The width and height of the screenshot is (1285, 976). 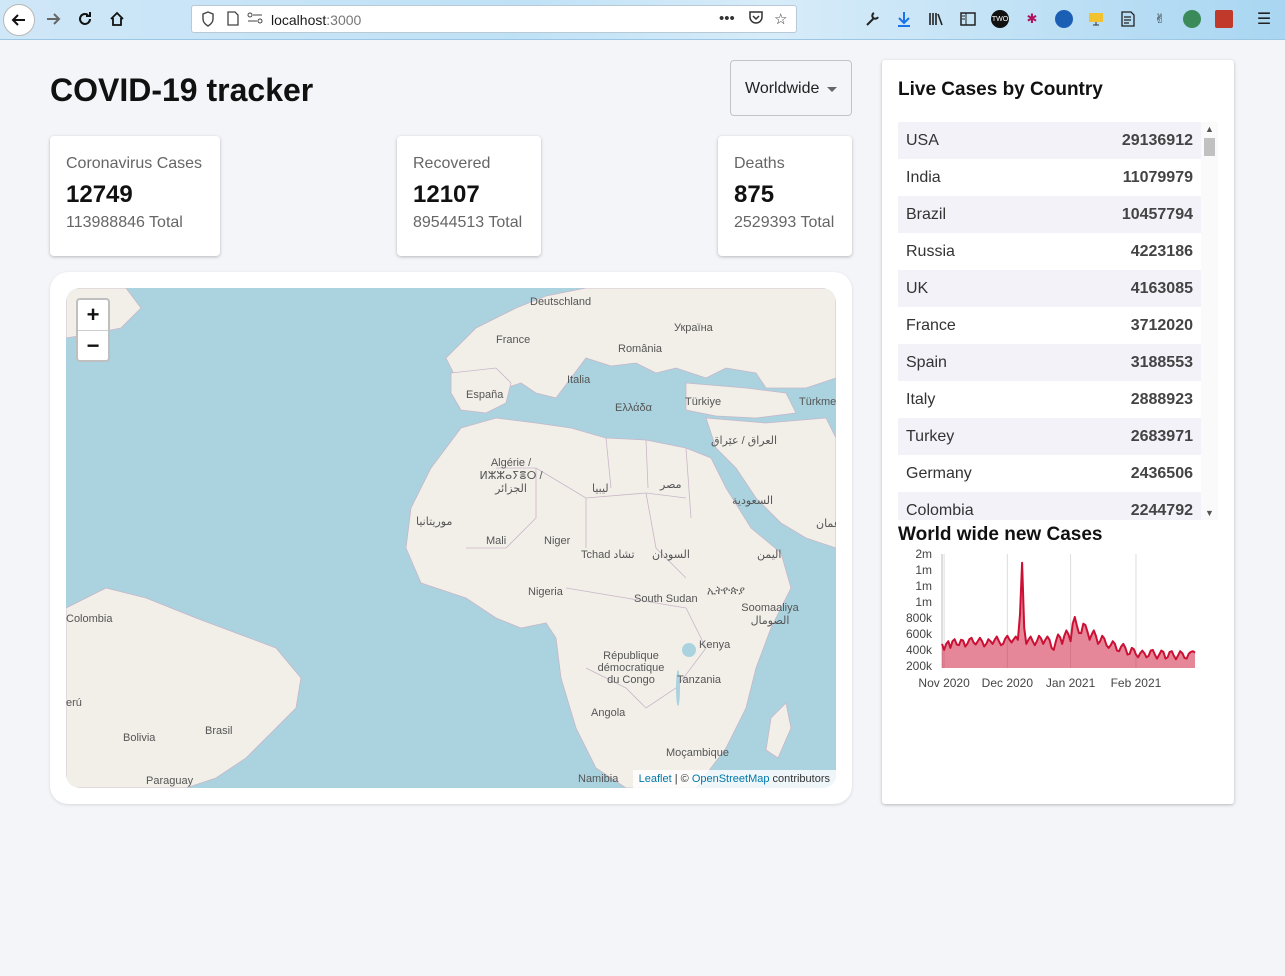 I want to click on map-label: Kenya, so click(x=715, y=645).